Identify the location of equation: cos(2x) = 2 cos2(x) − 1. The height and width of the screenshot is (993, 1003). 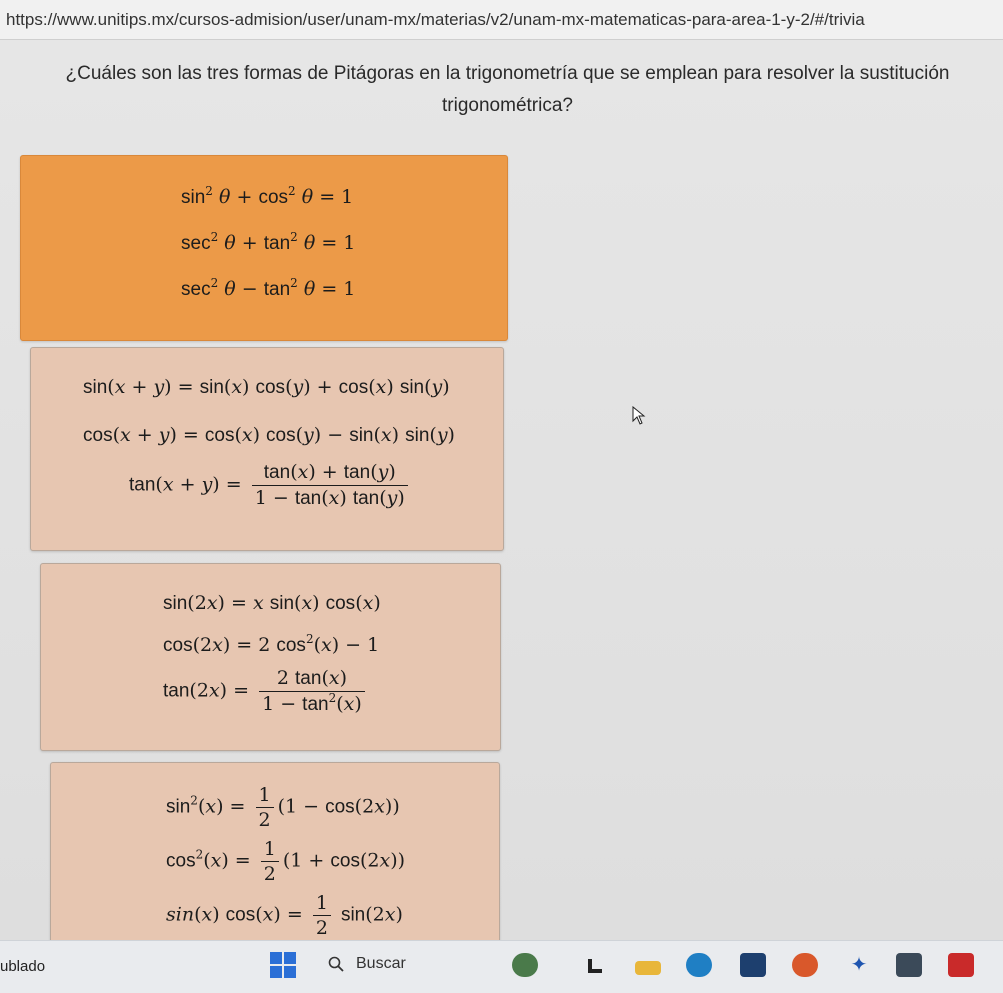
(271, 644).